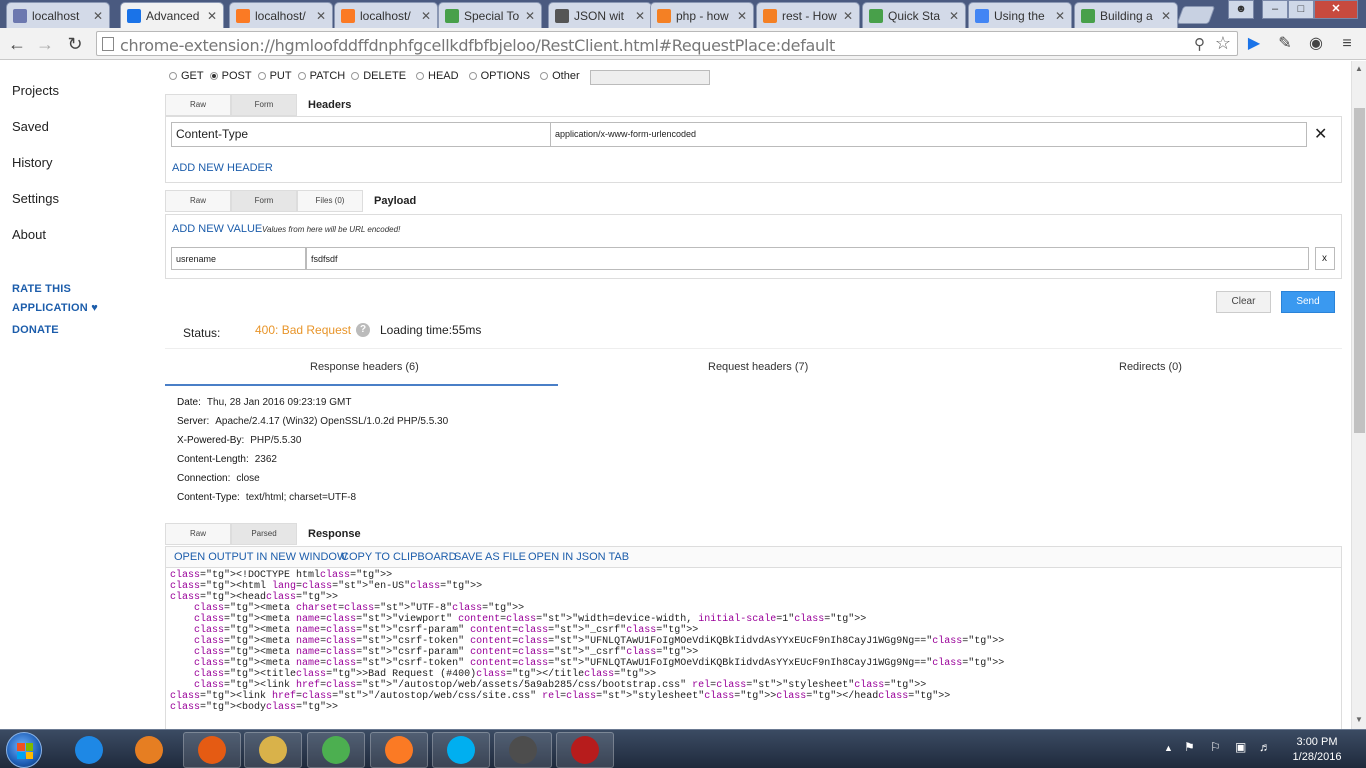 Image resolution: width=1366 pixels, height=768 pixels. Describe the element at coordinates (578, 557) in the screenshot. I see `open-json-tab-link: OPEN IN JSON TAB` at that location.